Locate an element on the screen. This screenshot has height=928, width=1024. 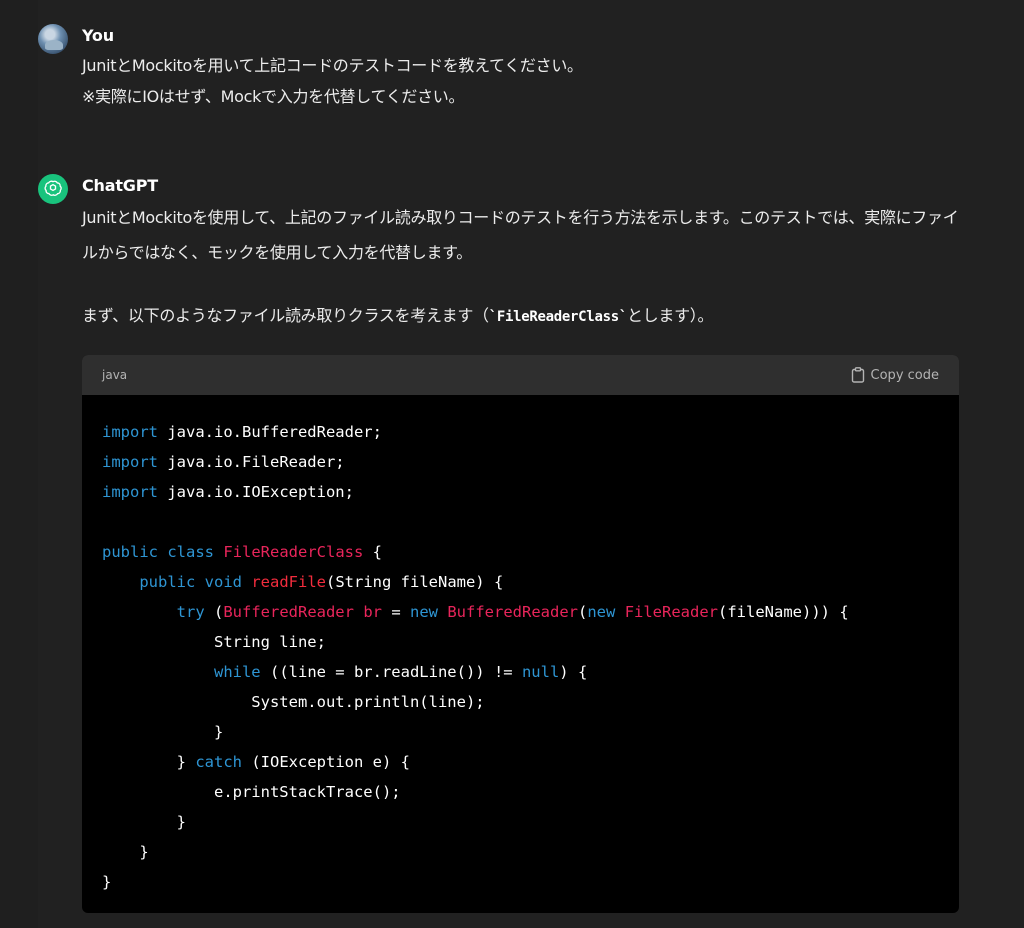
user-avatar is located at coordinates (53, 39).